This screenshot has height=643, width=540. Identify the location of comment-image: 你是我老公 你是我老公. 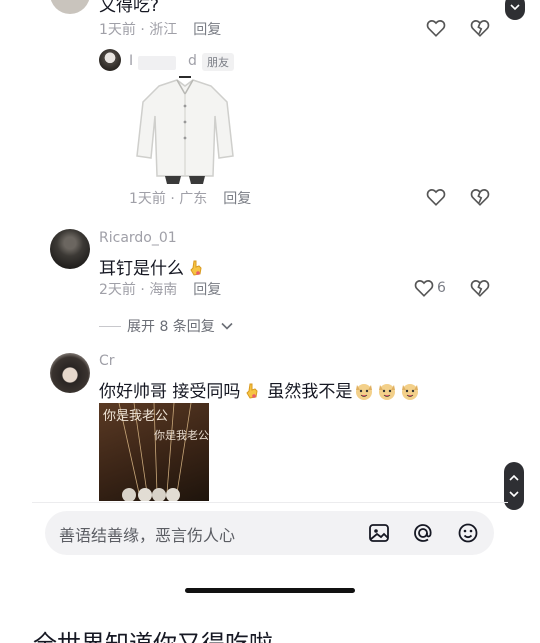
(154, 452).